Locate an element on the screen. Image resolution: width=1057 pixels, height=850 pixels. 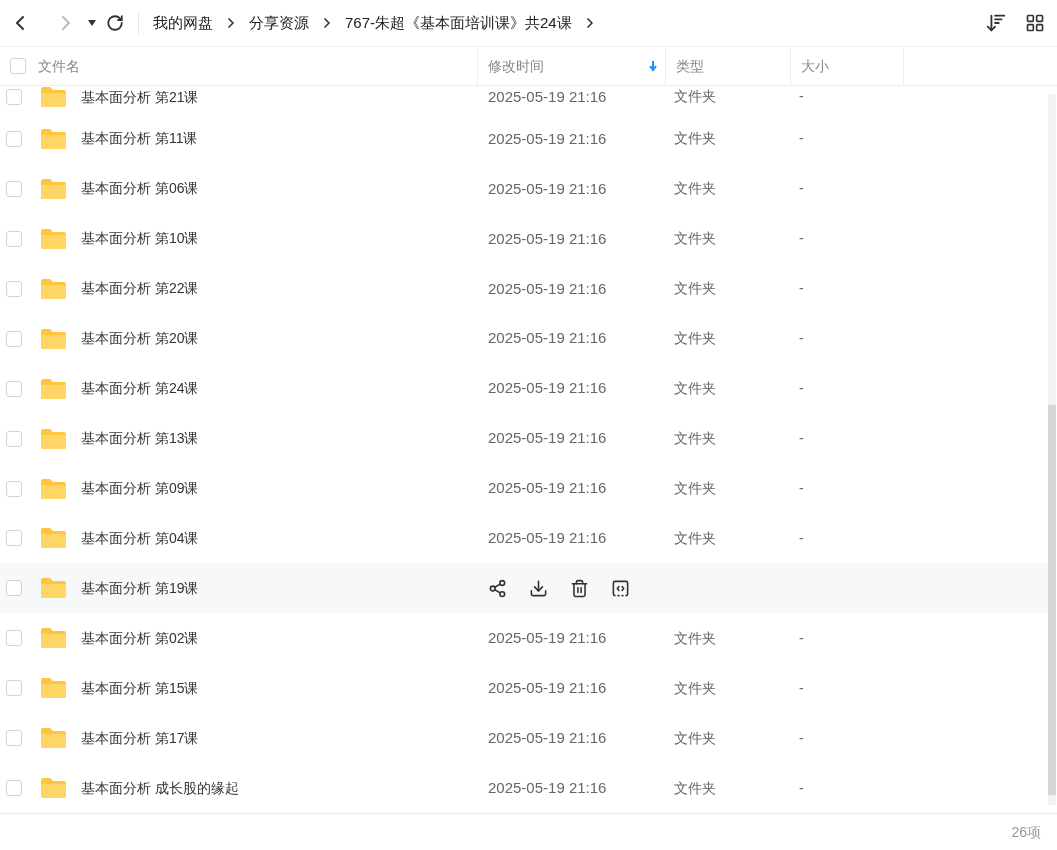
file-name: 基本面分析 第21课 is located at coordinates (140, 97).